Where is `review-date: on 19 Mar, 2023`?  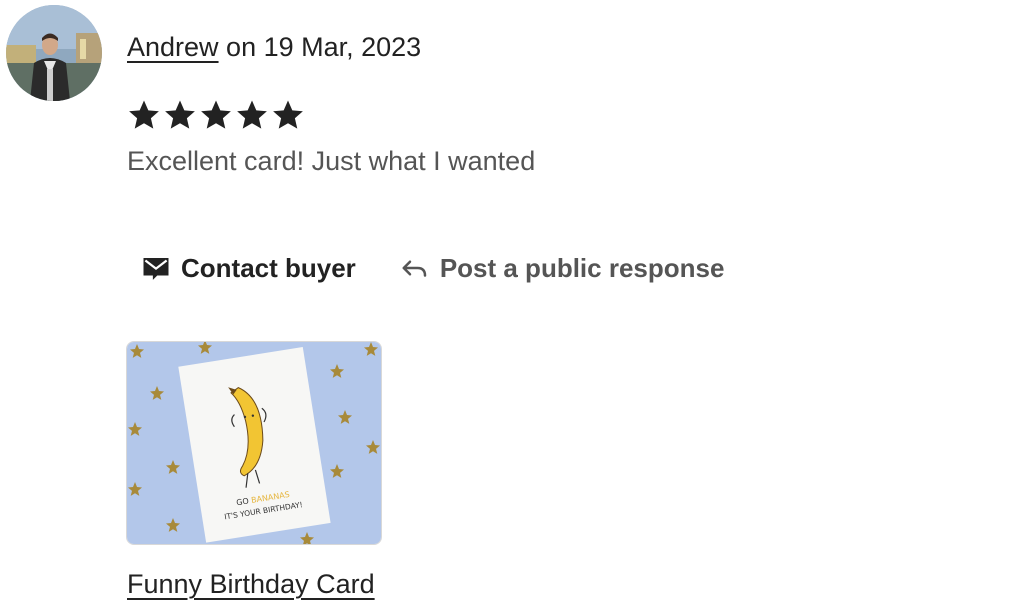 review-date: on 19 Mar, 2023 is located at coordinates (320, 47).